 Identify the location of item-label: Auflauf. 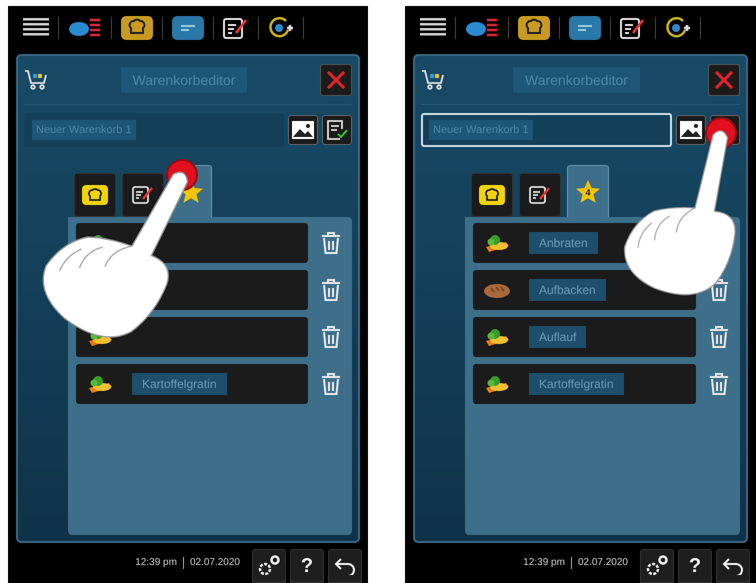
(557, 337).